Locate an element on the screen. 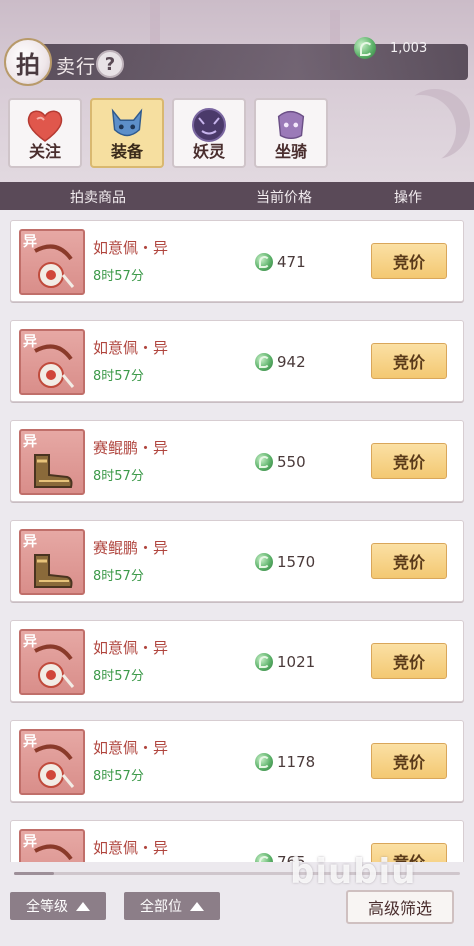 The width and height of the screenshot is (474, 946). list-item: 异 如意佩・异 8时57分 471 竞价 is located at coordinates (237, 261).